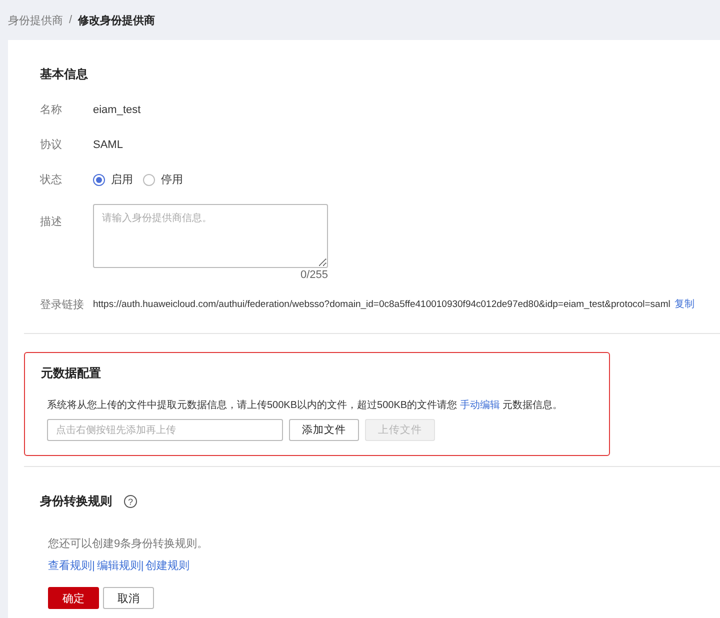 Image resolution: width=720 pixels, height=618 pixels. Describe the element at coordinates (120, 565) in the screenshot. I see `rule-link: 编辑规则|` at that location.